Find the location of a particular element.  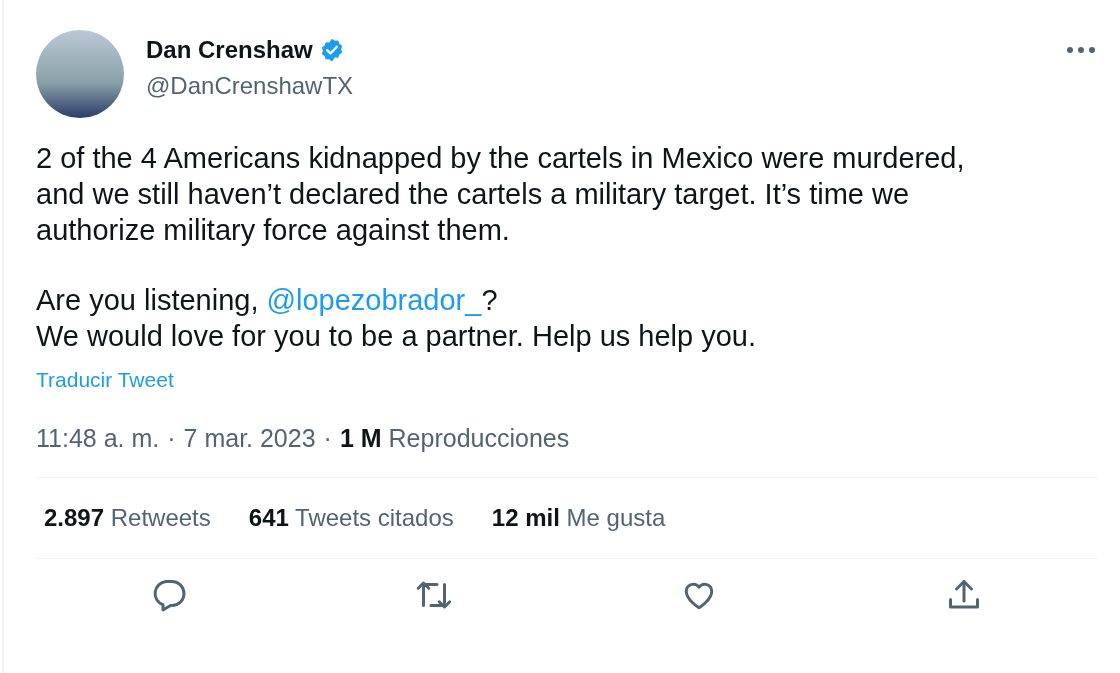

views-count: 1 M Reproducciones is located at coordinates (454, 438).